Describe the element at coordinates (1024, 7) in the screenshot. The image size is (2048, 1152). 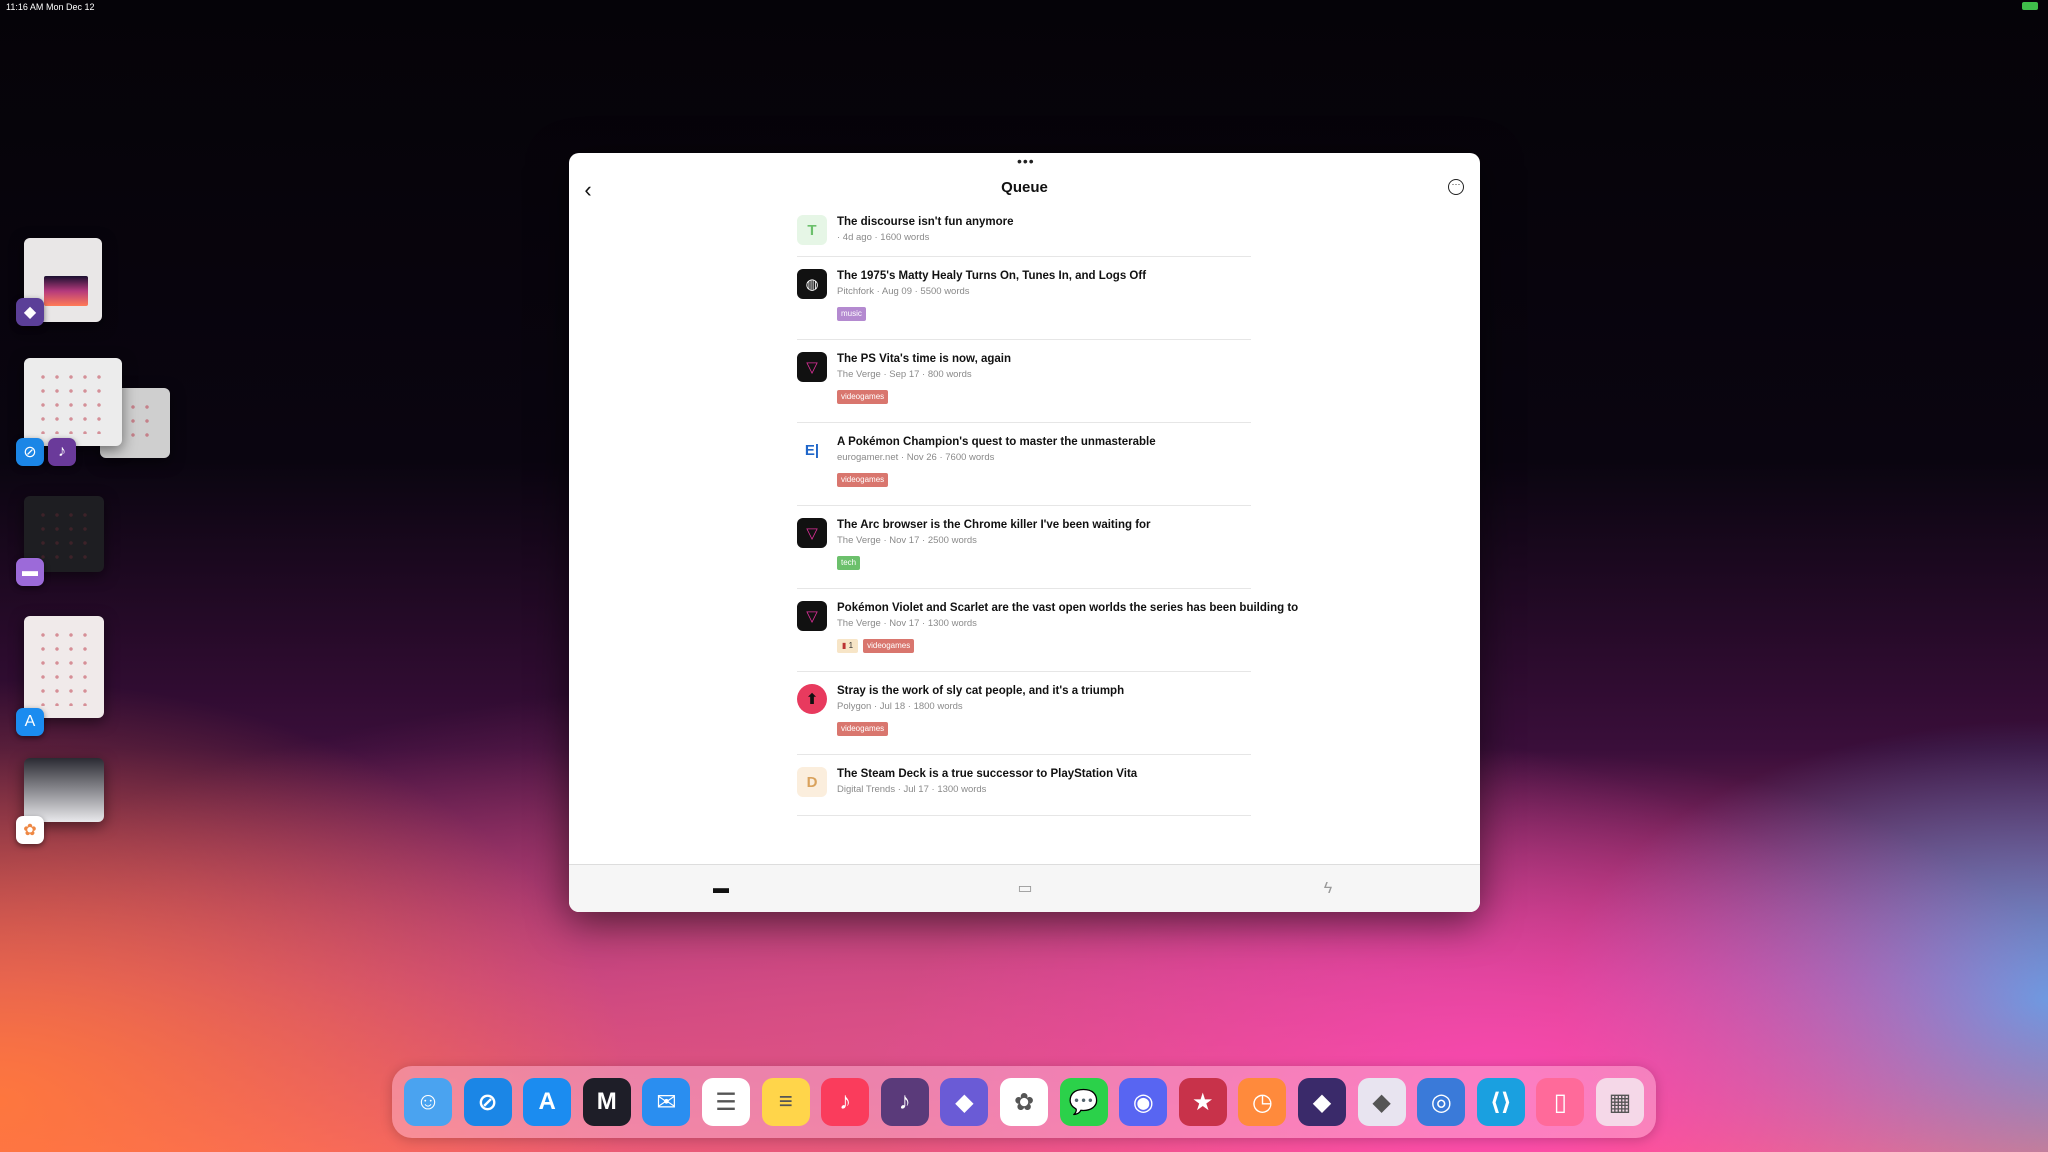
I see `status-bar: 11:16 AM Mon Dec 12` at that location.